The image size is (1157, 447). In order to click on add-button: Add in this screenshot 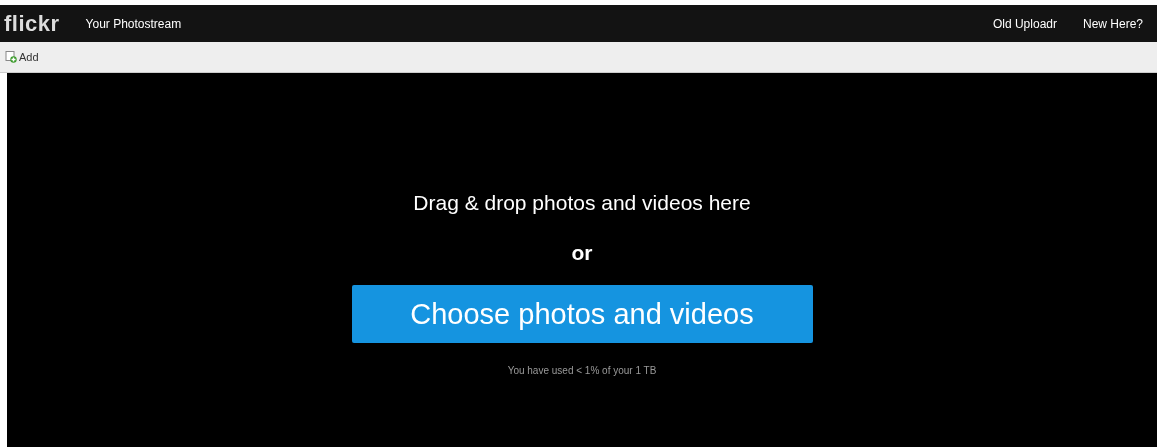, I will do `click(19, 57)`.